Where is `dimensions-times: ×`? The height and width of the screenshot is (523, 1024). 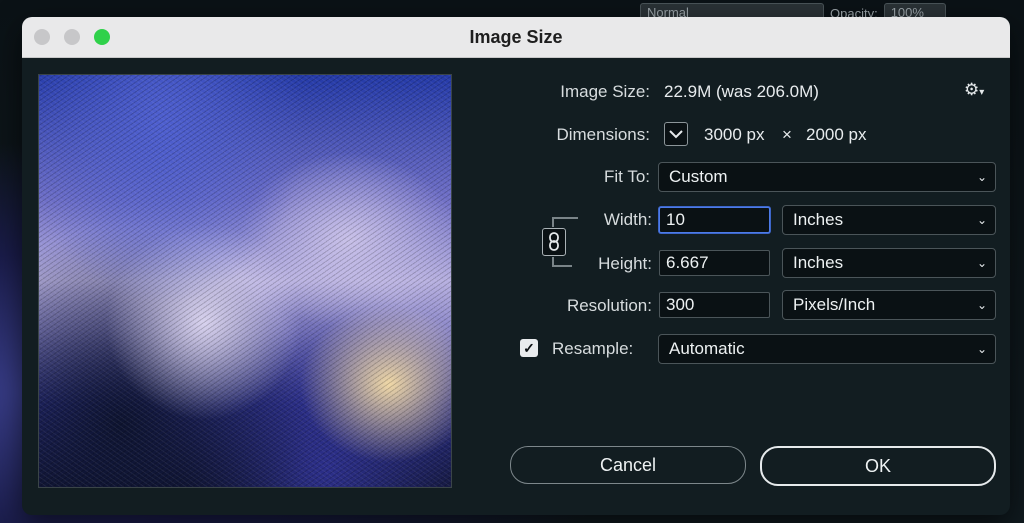 dimensions-times: × is located at coordinates (787, 134).